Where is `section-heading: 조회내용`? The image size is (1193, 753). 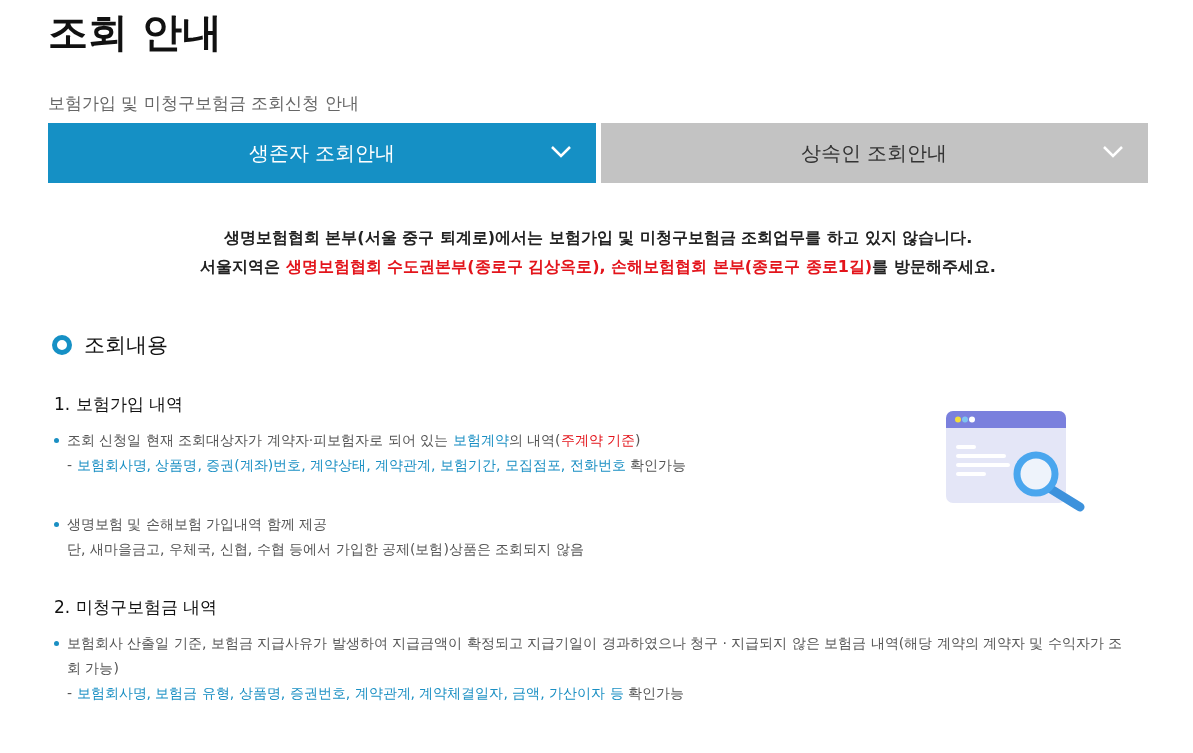 section-heading: 조회내용 is located at coordinates (126, 345).